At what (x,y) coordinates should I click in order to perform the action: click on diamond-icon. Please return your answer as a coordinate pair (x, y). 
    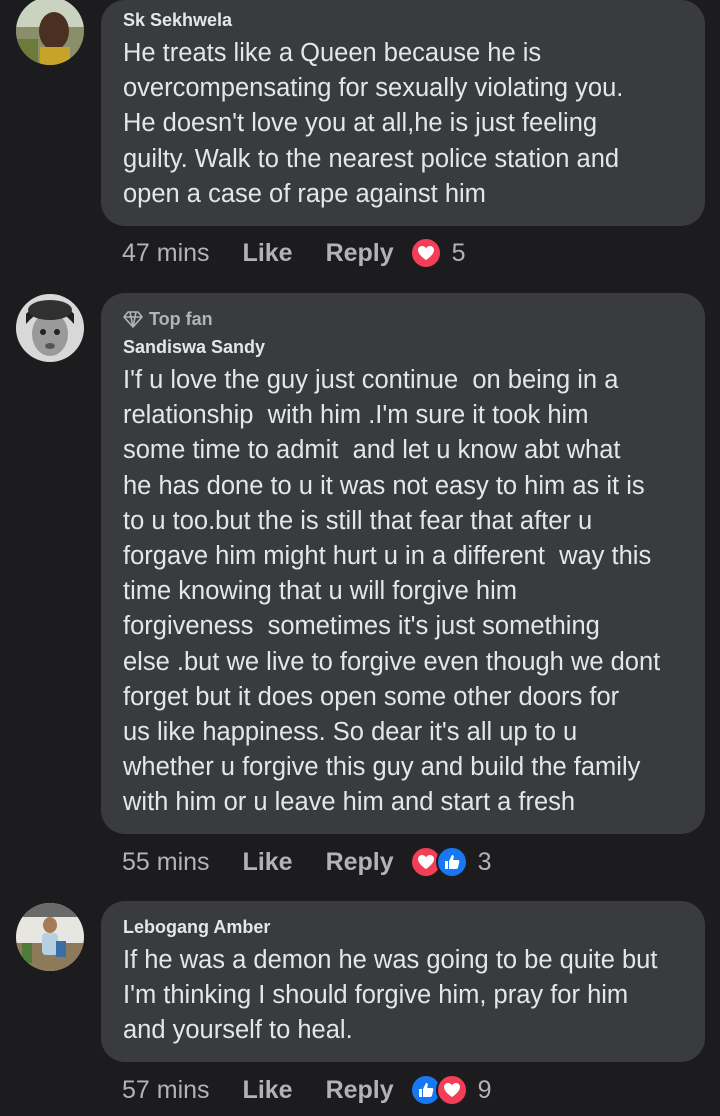
    Looking at the image, I should click on (133, 319).